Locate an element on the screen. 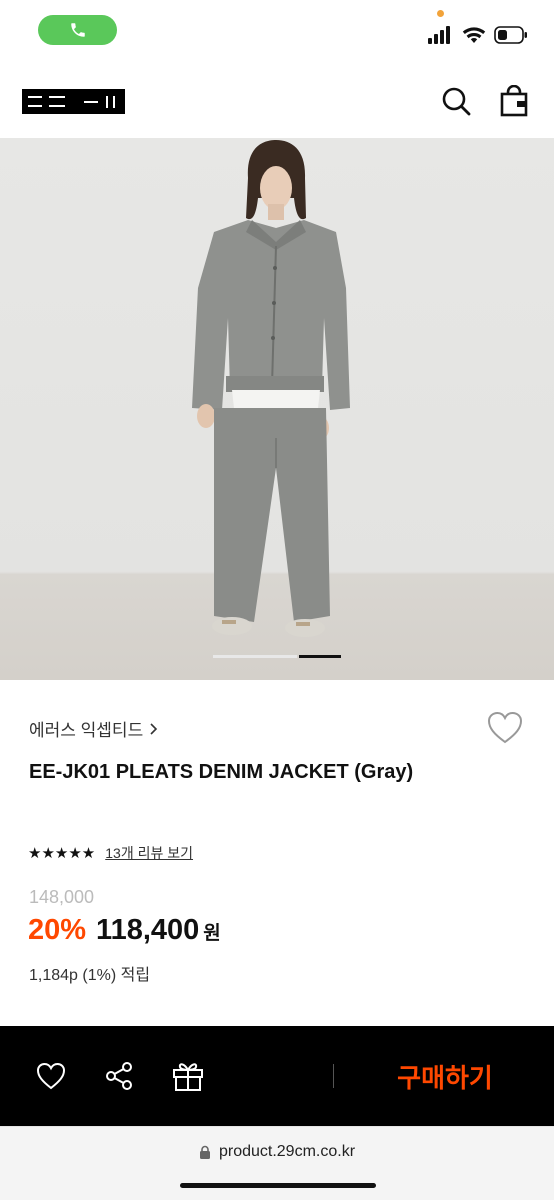 Image resolution: width=554 pixels, height=1200 pixels. top-header is located at coordinates (277, 100).